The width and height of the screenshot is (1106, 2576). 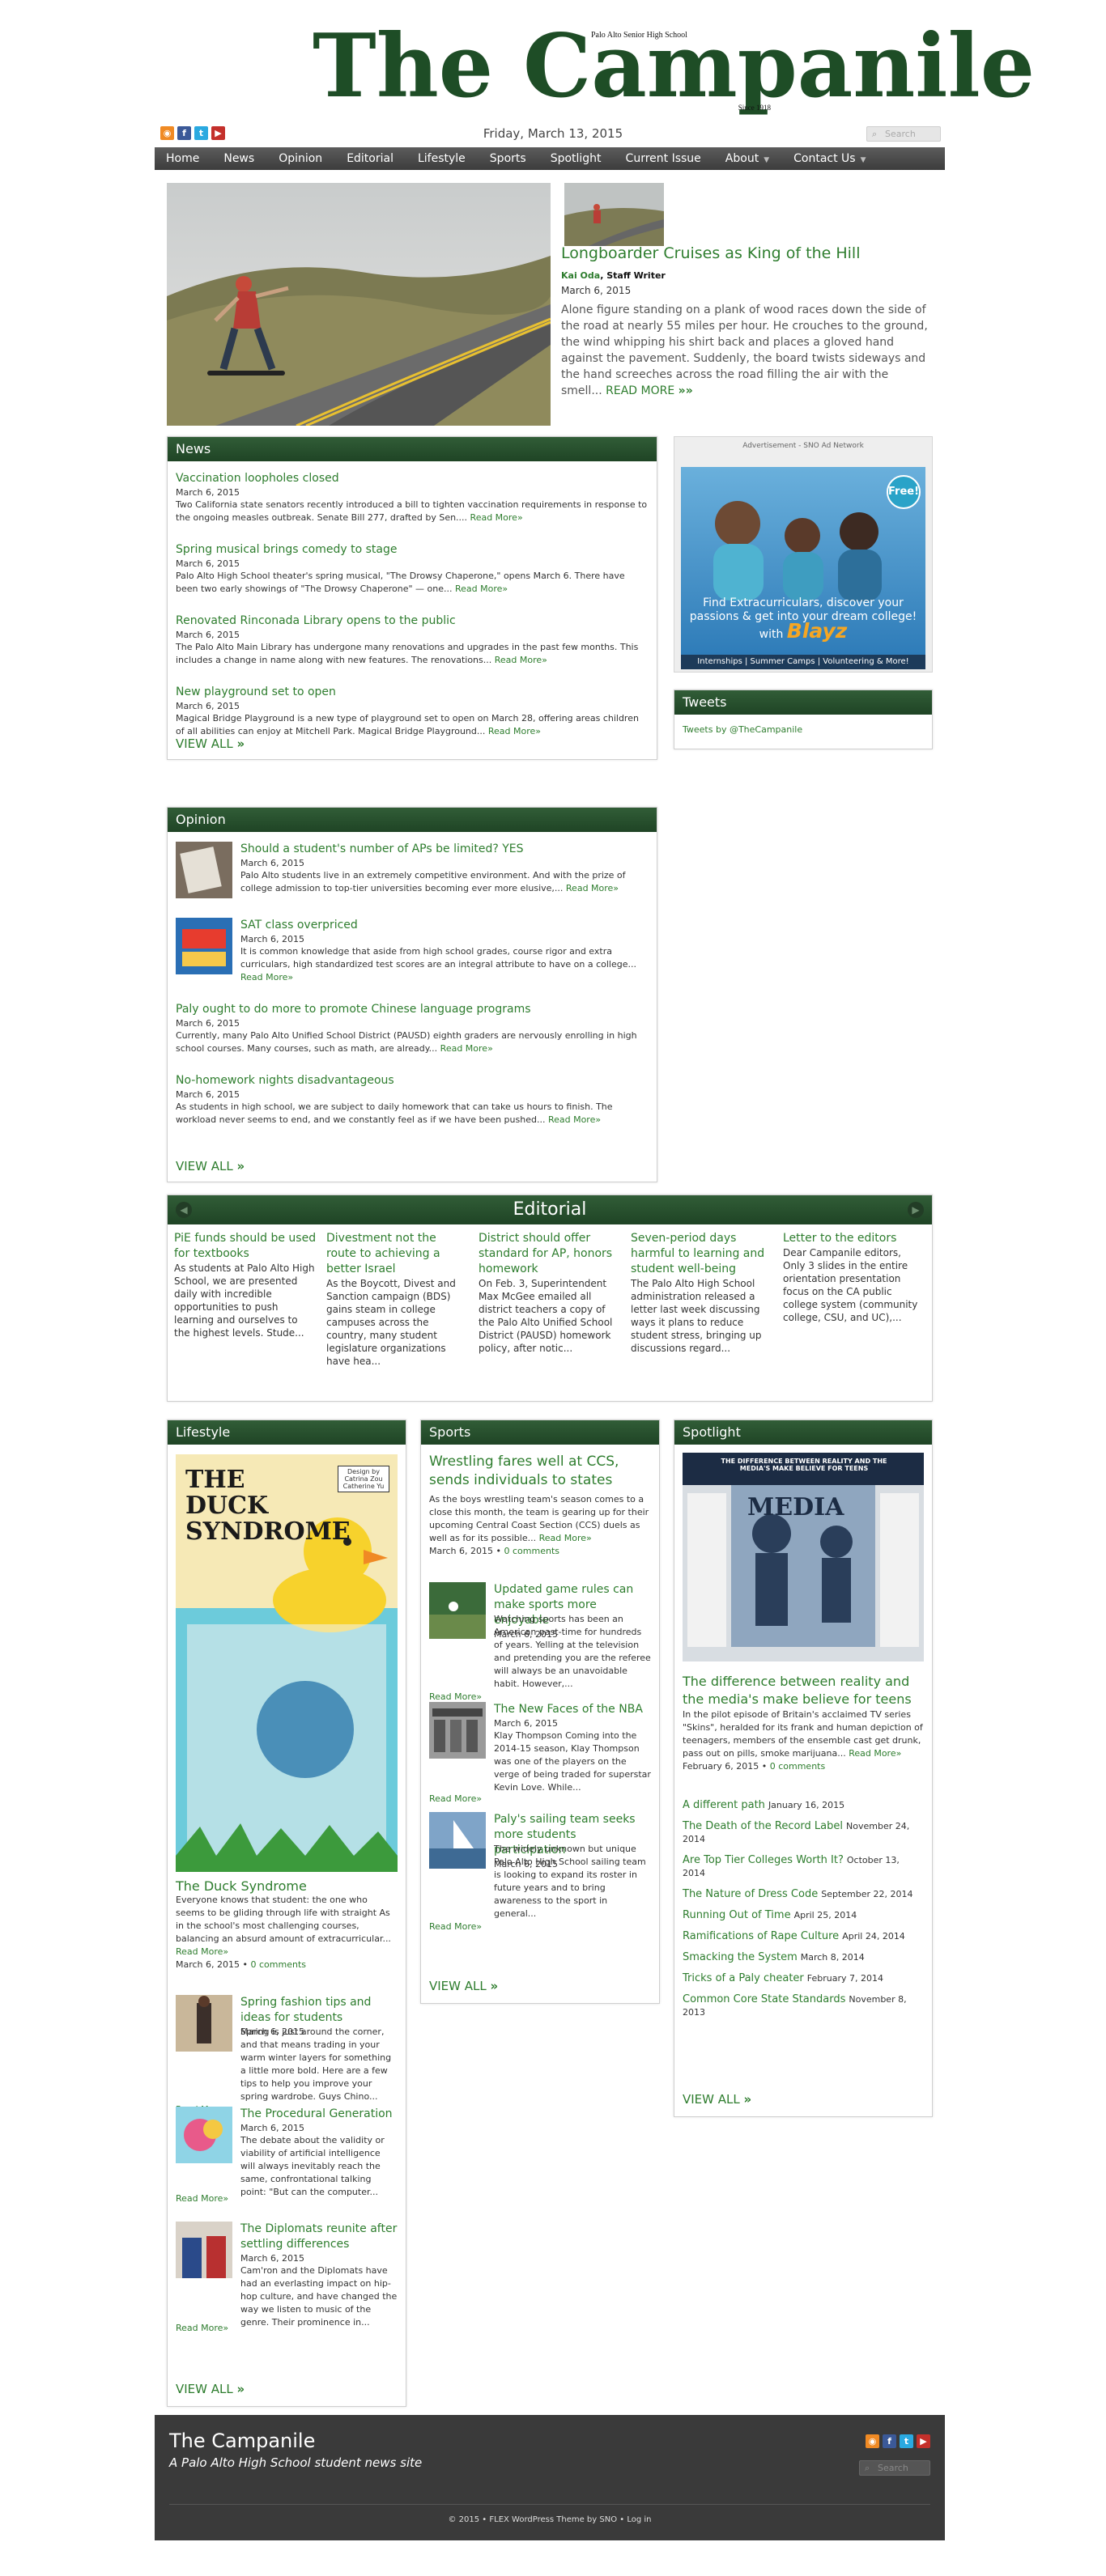 I want to click on article-title: SAT class overpriced, so click(x=445, y=925).